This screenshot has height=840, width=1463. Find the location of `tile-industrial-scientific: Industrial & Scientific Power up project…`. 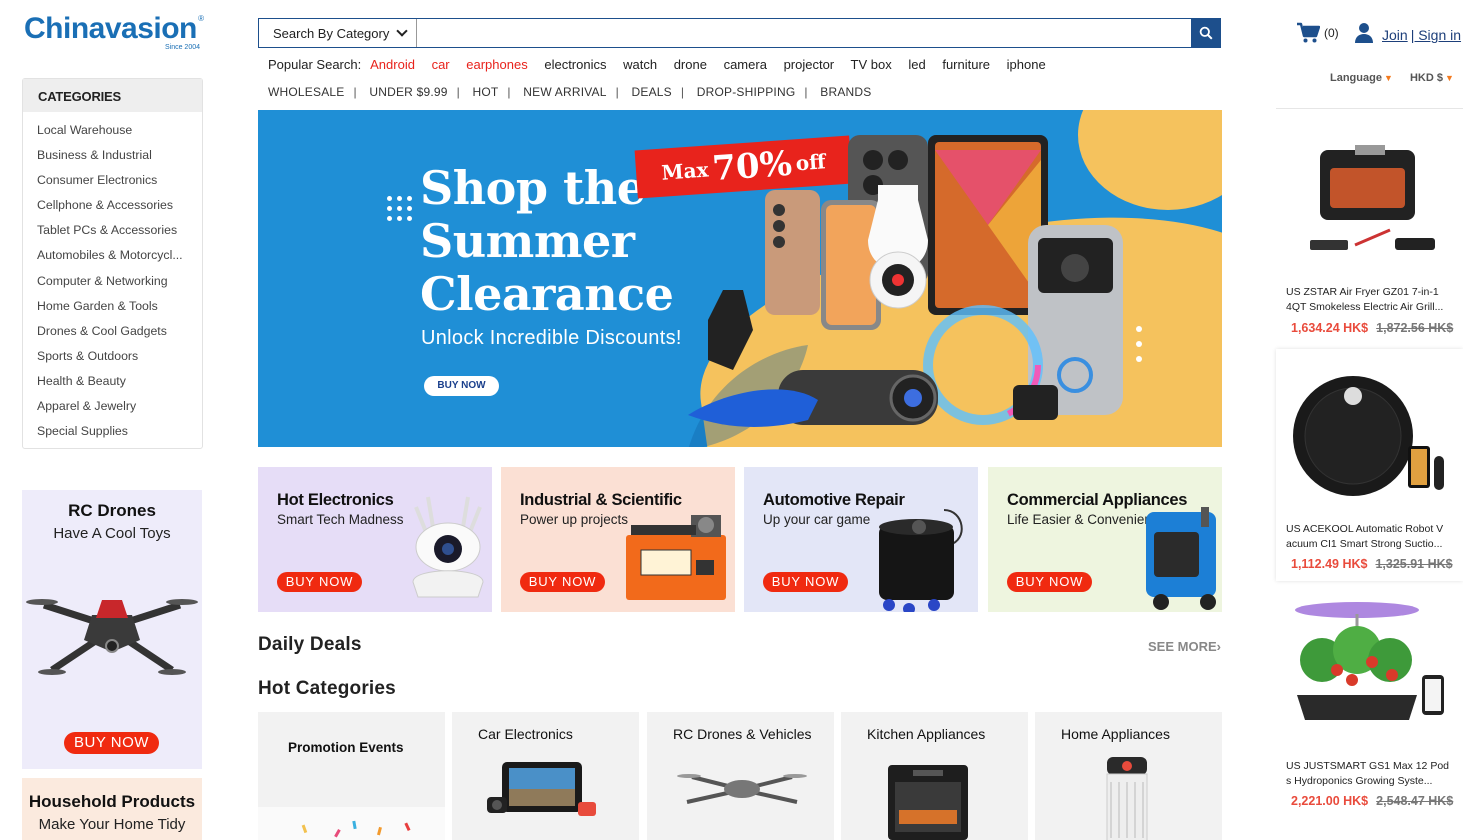

tile-industrial-scientific: Industrial & Scientific Power up project… is located at coordinates (618, 539).